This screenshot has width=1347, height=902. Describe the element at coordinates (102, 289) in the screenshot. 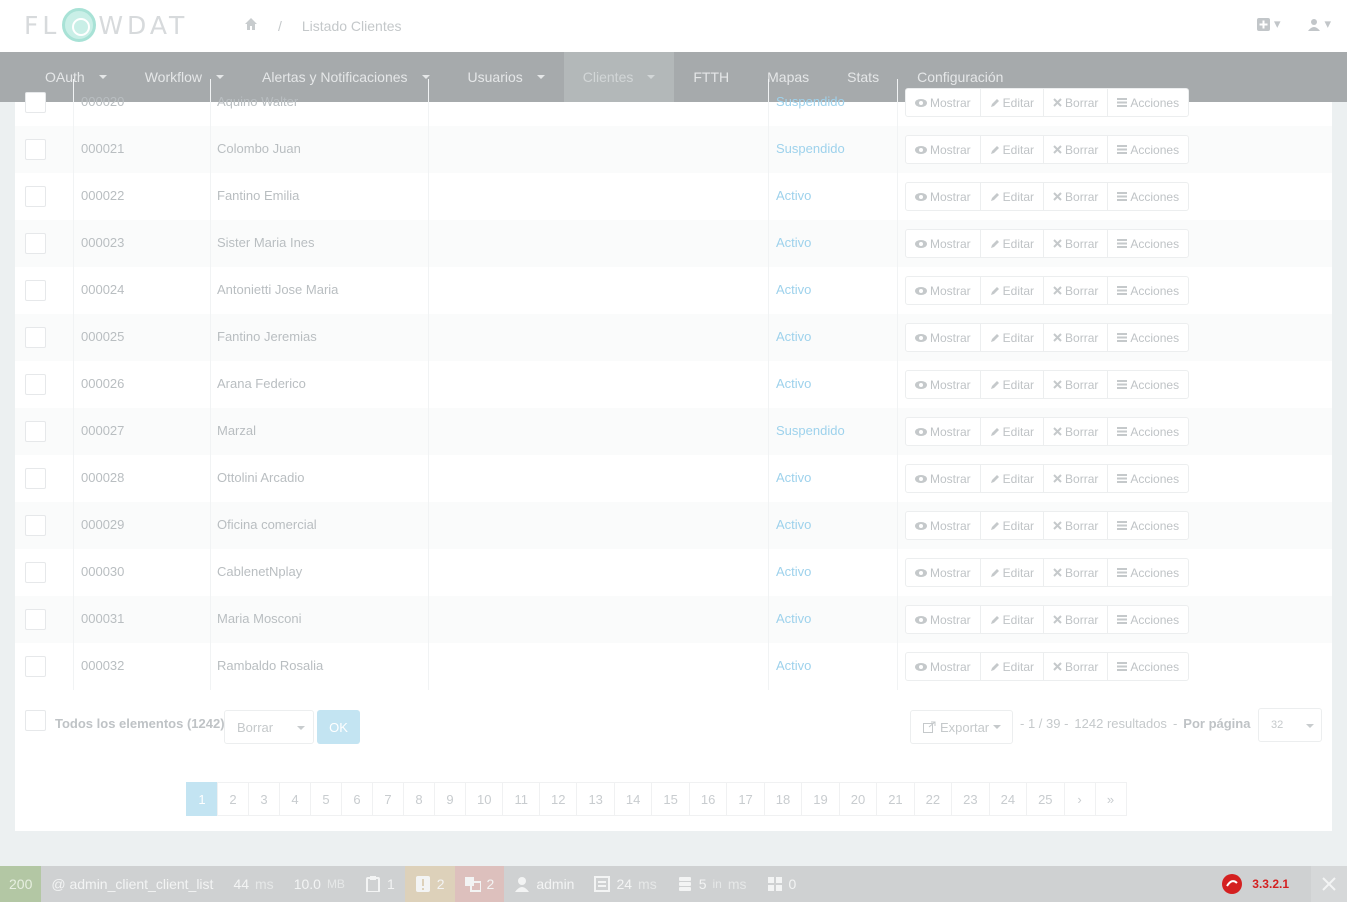

I see `client-id: 000024` at that location.